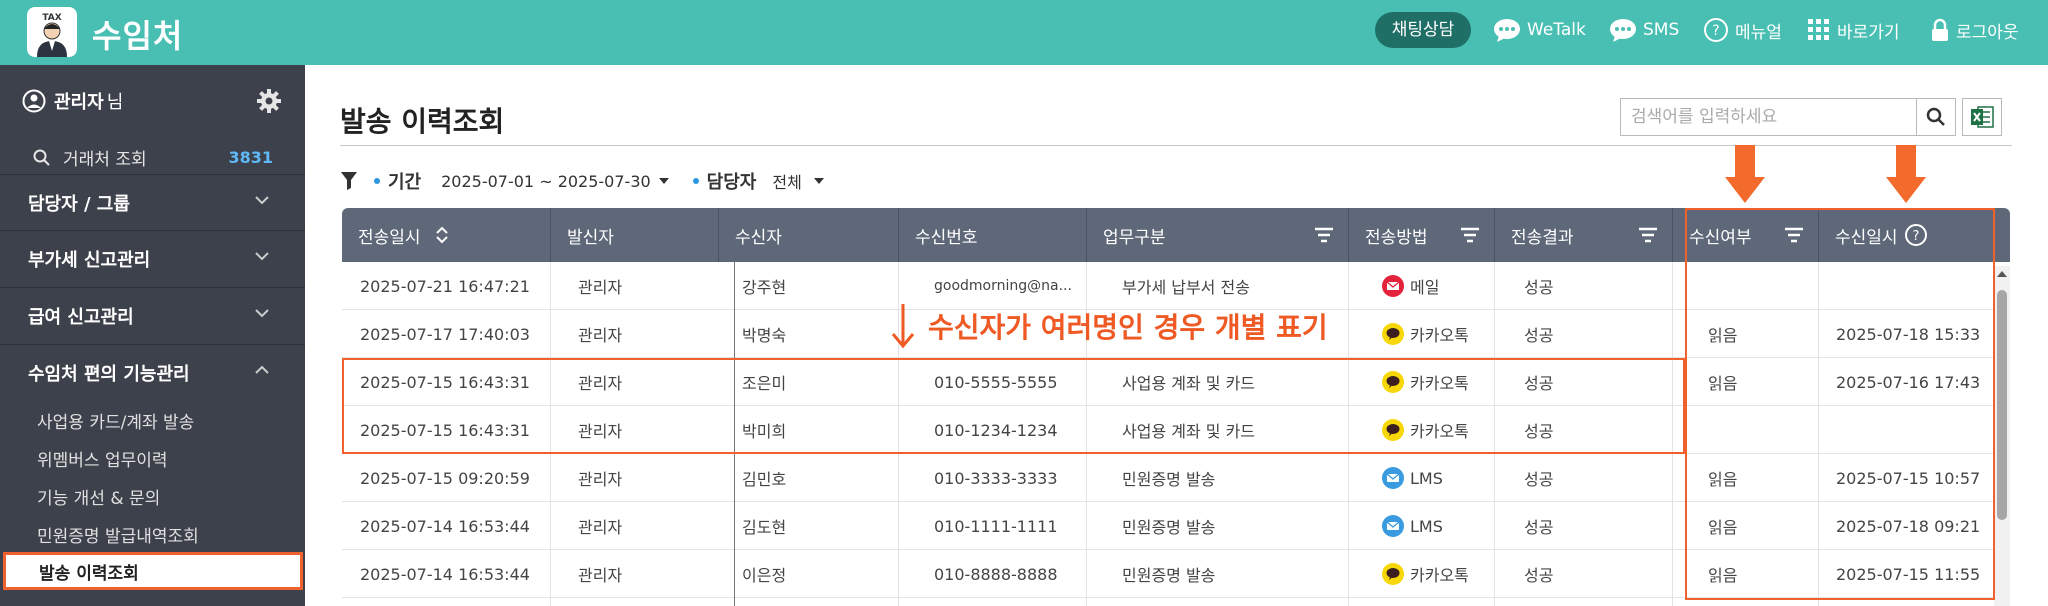 The image size is (2048, 606). What do you see at coordinates (51, 18) in the screenshot?
I see `logo-text: TAX` at bounding box center [51, 18].